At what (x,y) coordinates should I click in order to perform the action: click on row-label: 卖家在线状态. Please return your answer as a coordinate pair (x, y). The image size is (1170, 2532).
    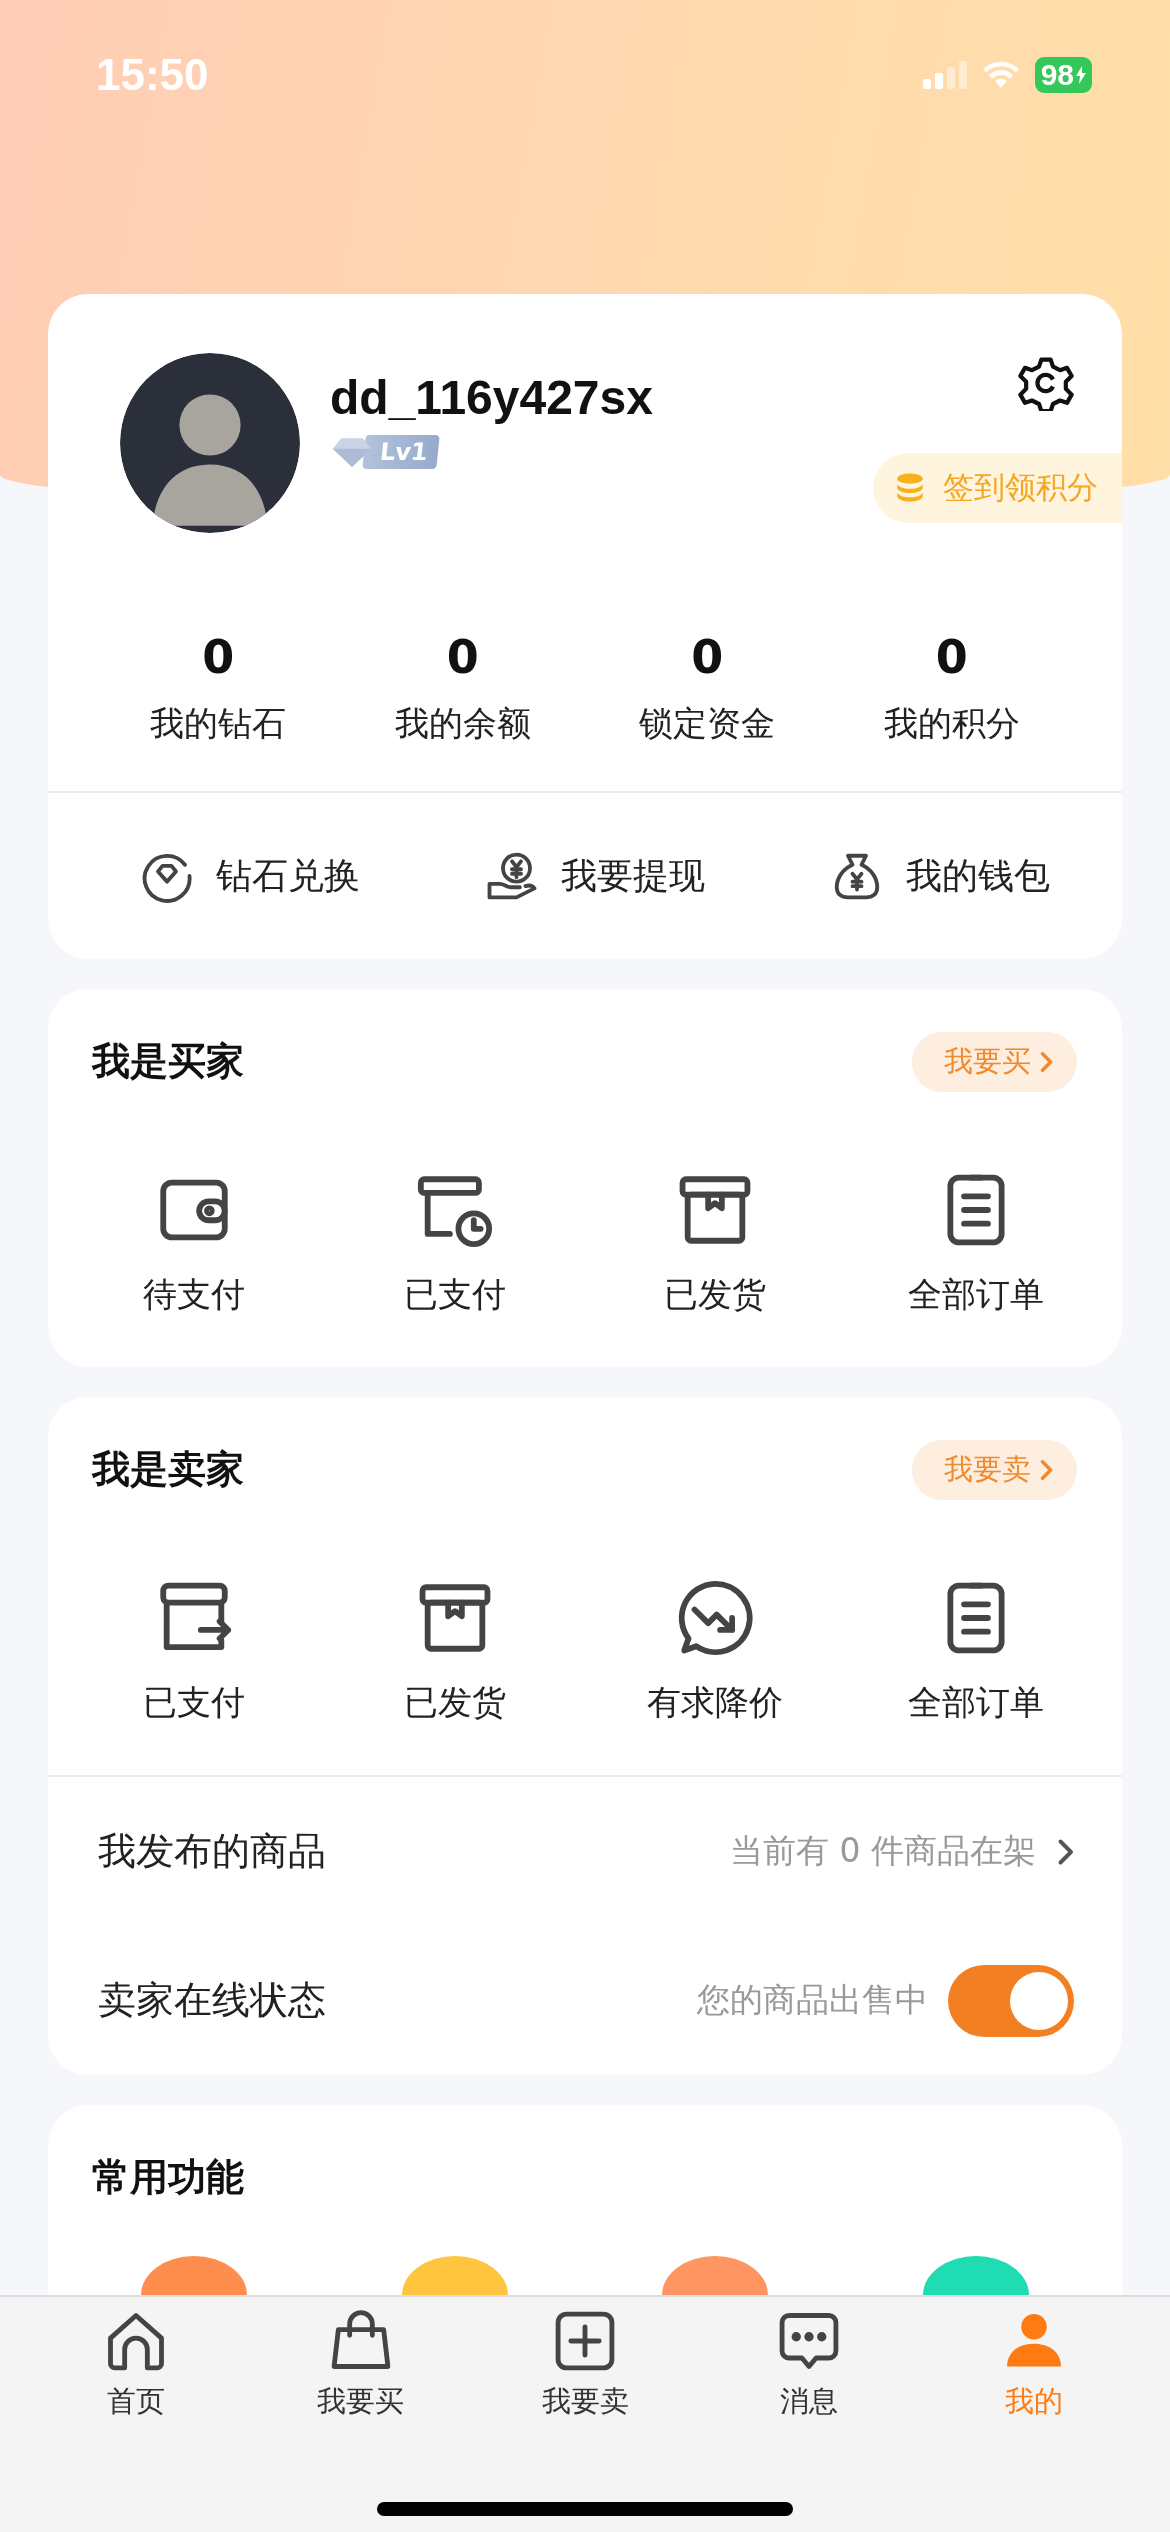
    Looking at the image, I should click on (212, 2000).